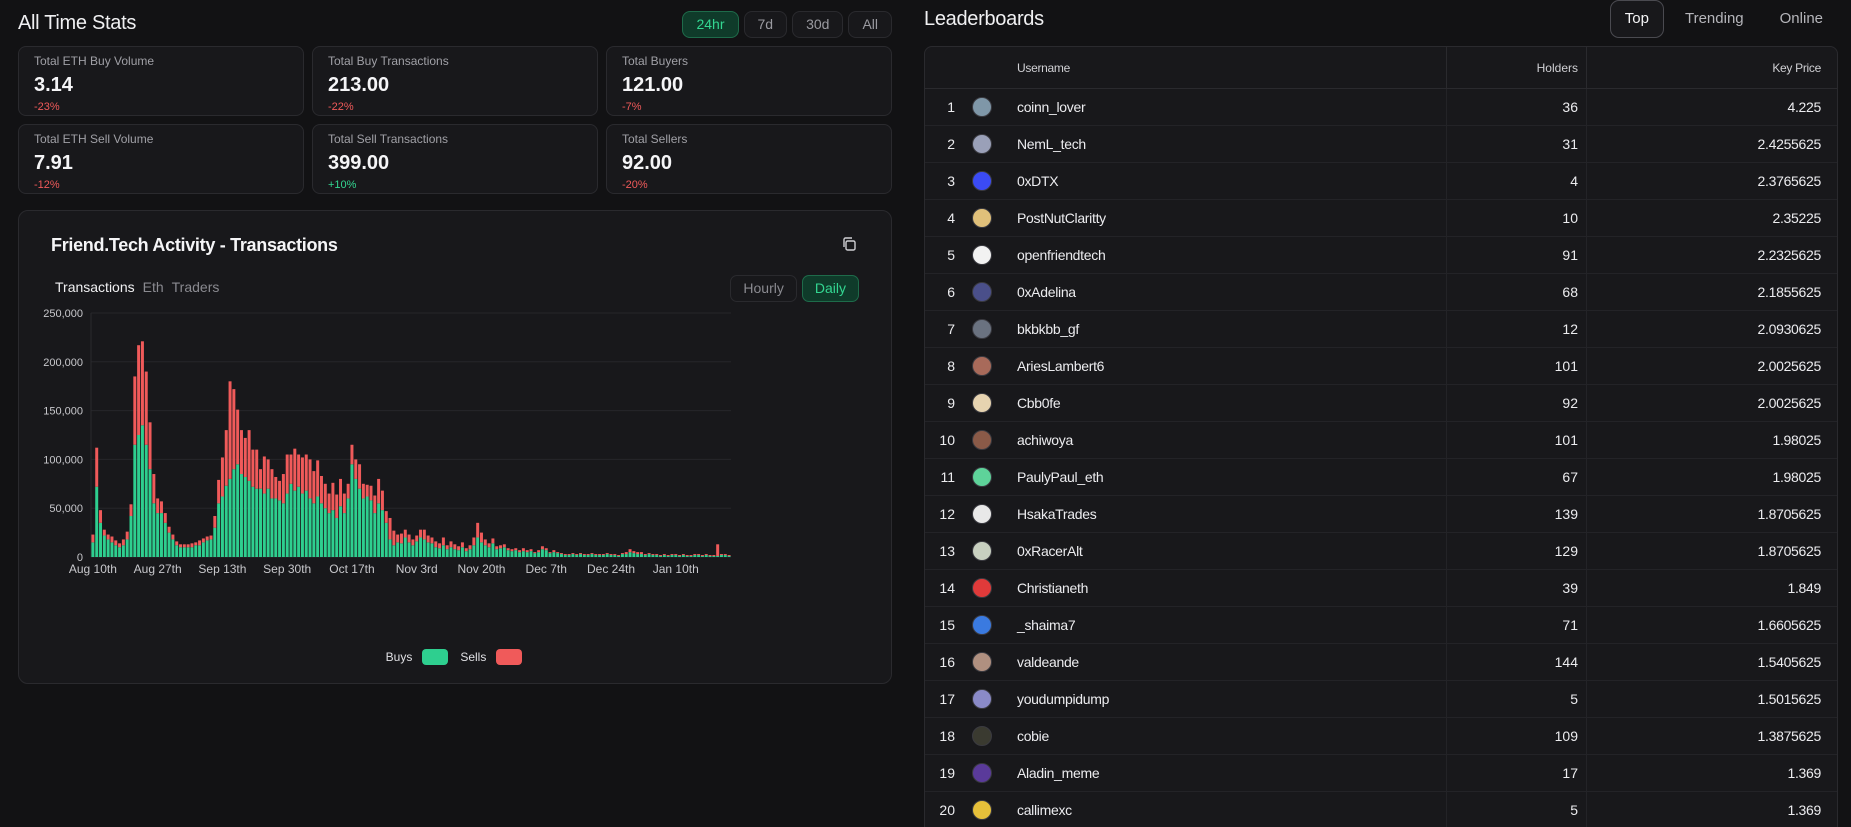 This screenshot has width=1851, height=827. Describe the element at coordinates (1636, 19) in the screenshot. I see `tab-top: Top` at that location.